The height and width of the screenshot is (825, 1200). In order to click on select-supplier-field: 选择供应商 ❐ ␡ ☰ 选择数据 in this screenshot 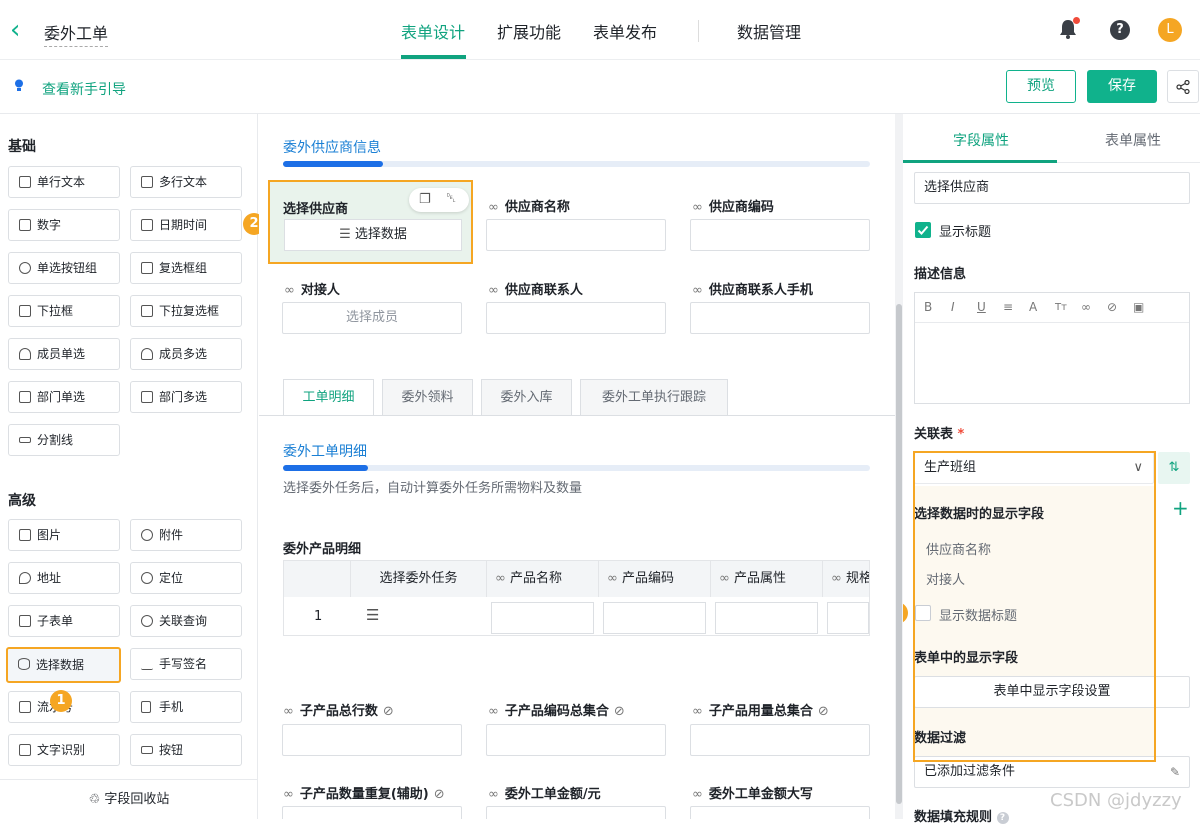, I will do `click(370, 222)`.